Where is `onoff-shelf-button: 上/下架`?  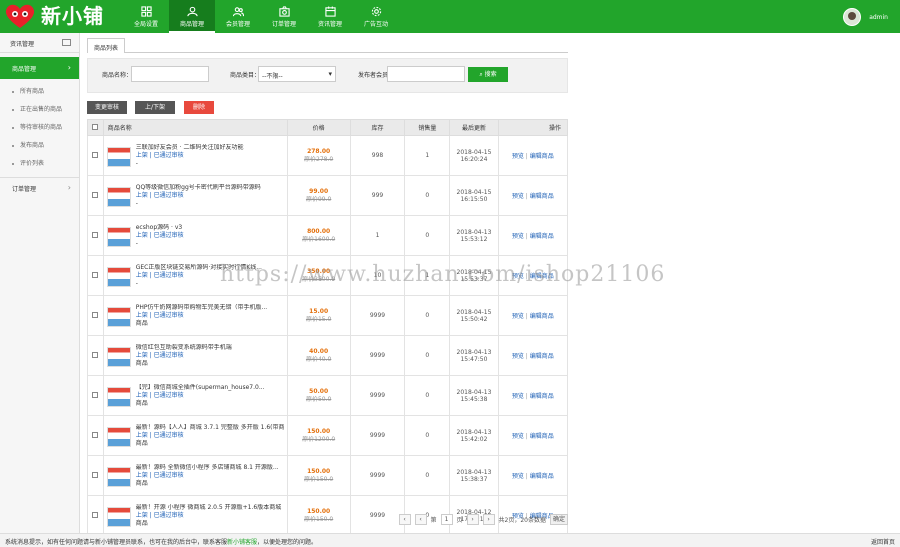 onoff-shelf-button: 上/下架 is located at coordinates (155, 107).